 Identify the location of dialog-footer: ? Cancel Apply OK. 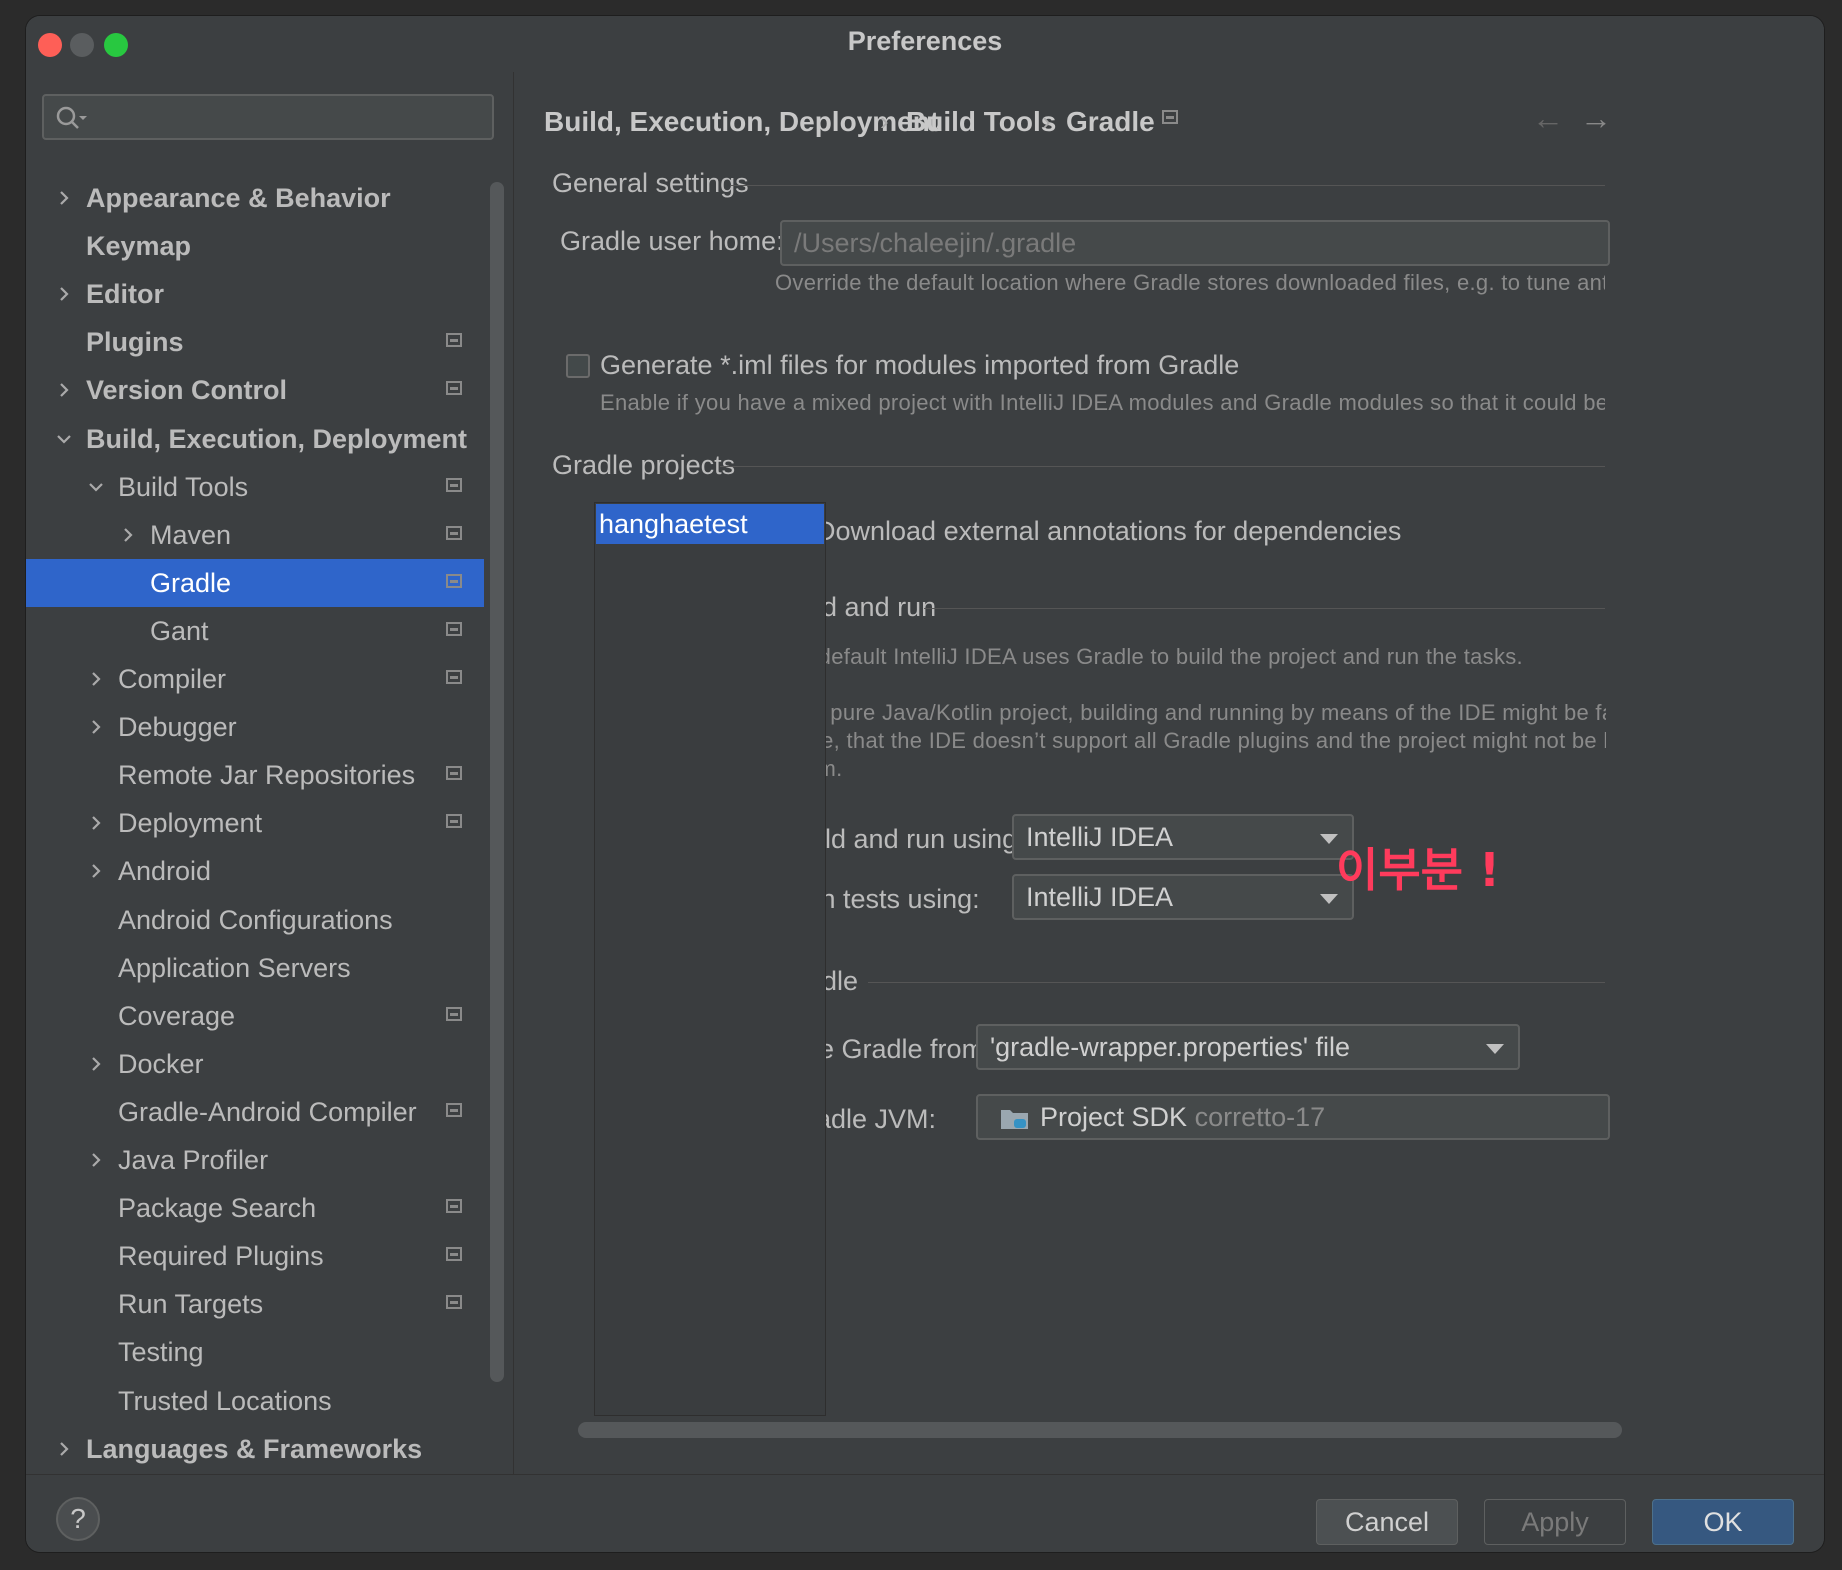
(925, 1513).